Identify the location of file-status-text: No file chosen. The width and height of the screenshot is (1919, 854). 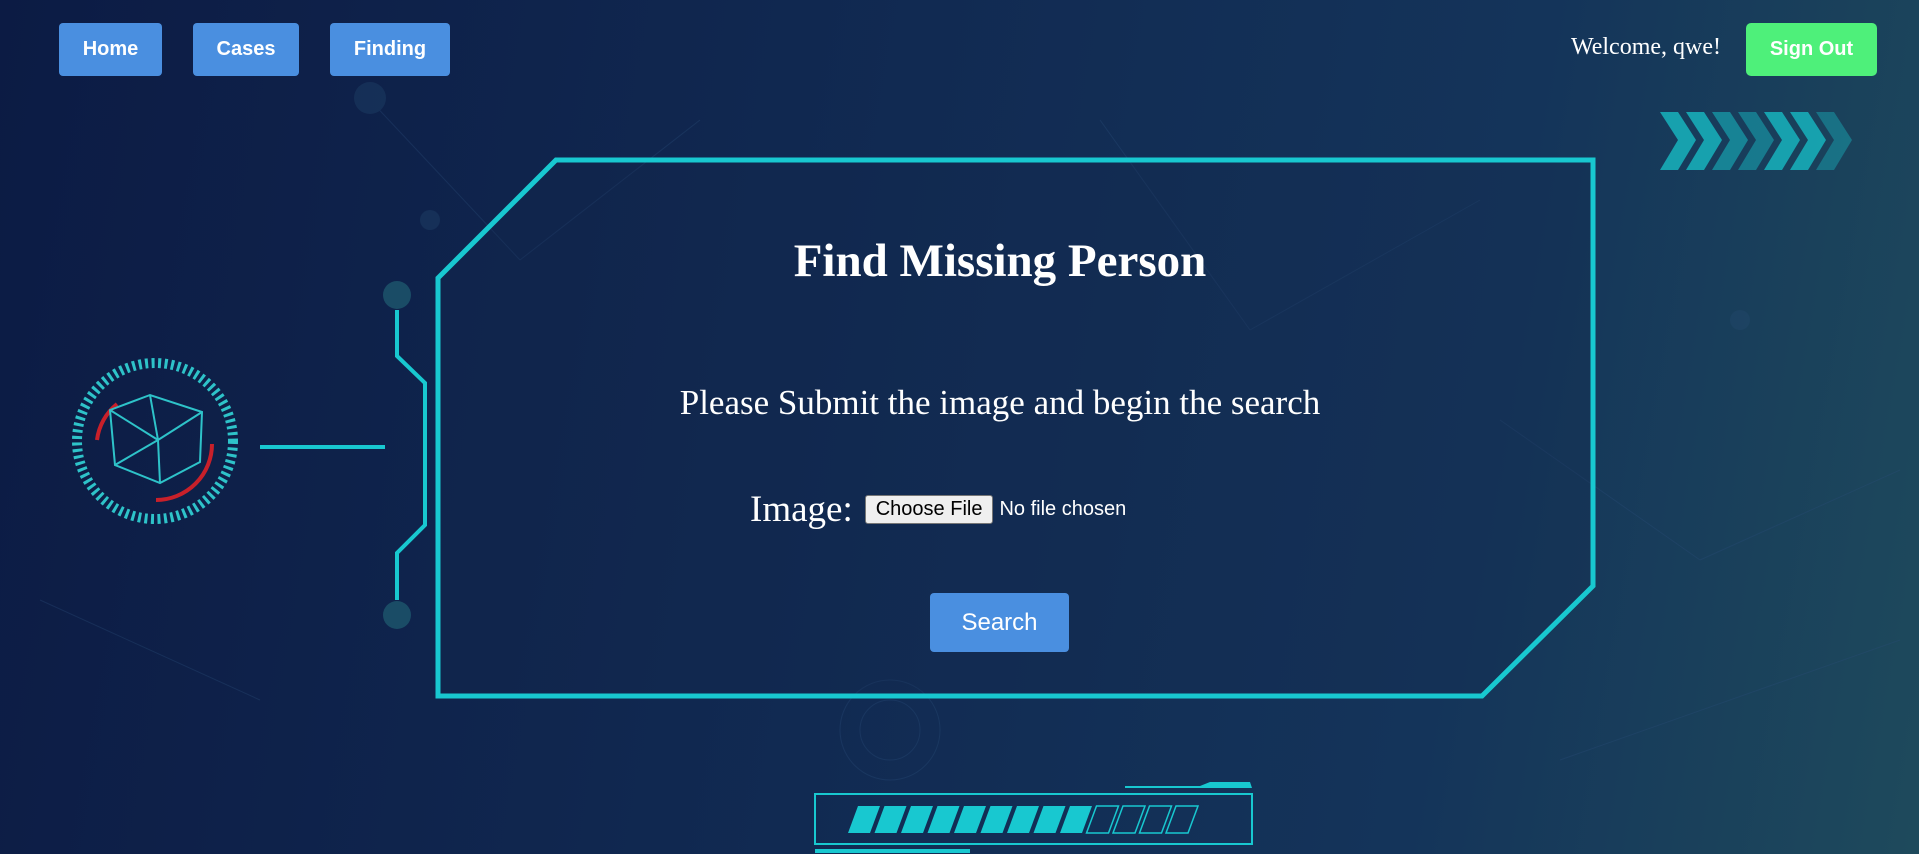
(1063, 509).